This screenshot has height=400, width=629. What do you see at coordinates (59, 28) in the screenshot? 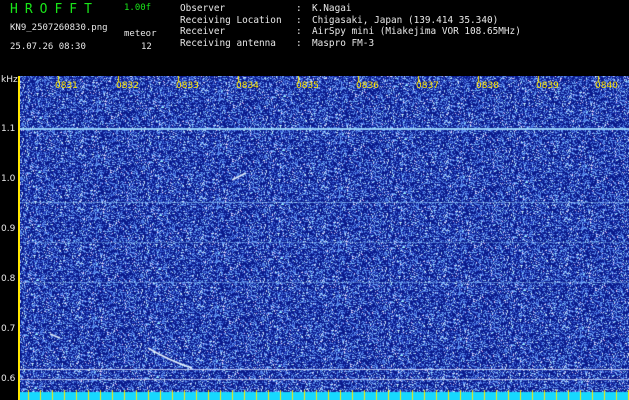
I see `file-name: KN9_2507260830.png` at bounding box center [59, 28].